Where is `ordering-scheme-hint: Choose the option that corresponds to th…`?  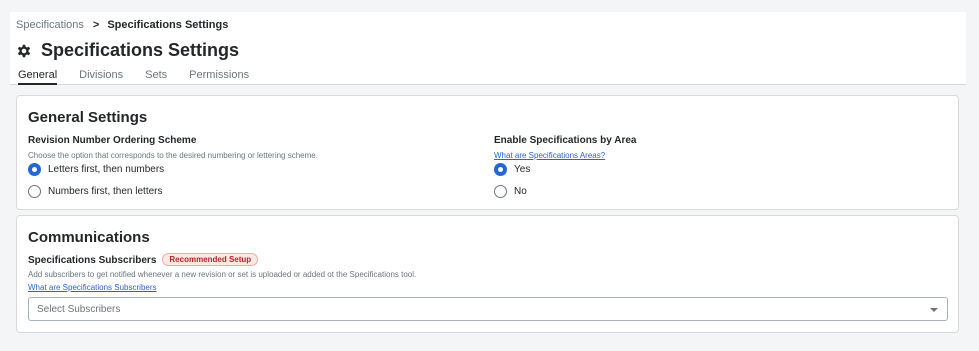
ordering-scheme-hint: Choose the option that corresponds to th… is located at coordinates (173, 155).